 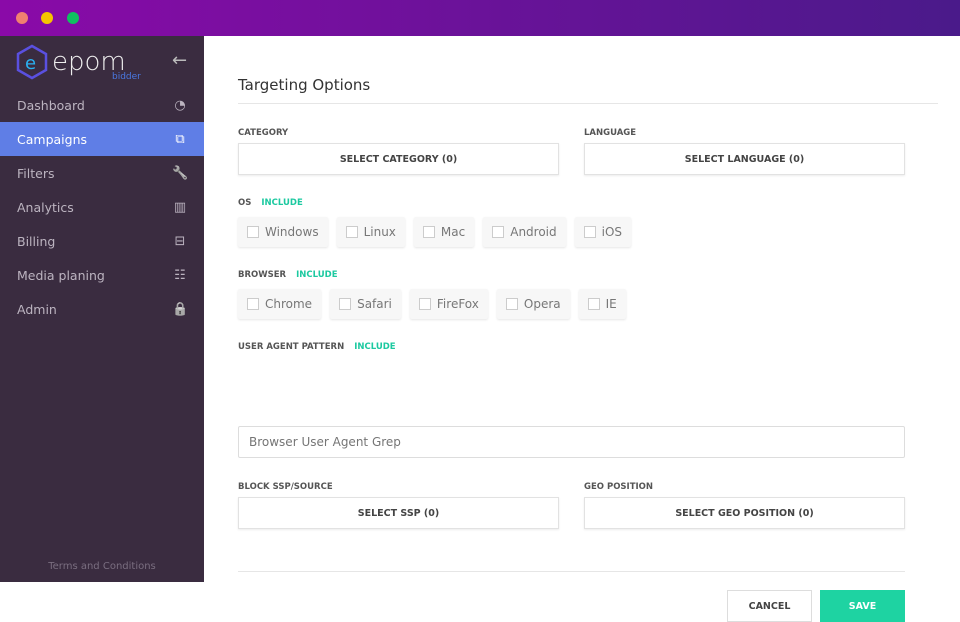 I want to click on logo-hexagon-icon: e, so click(x=32, y=62).